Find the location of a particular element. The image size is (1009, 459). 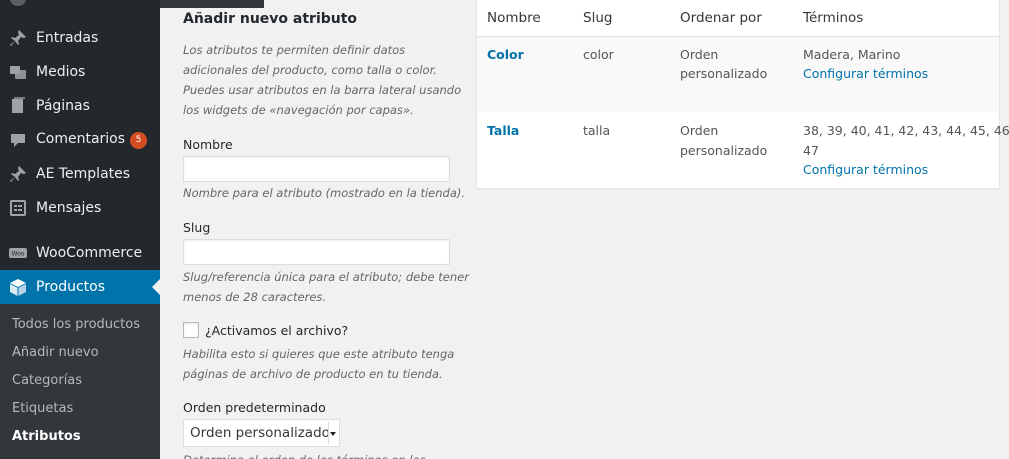

woo-icon: Woo is located at coordinates (18, 253).